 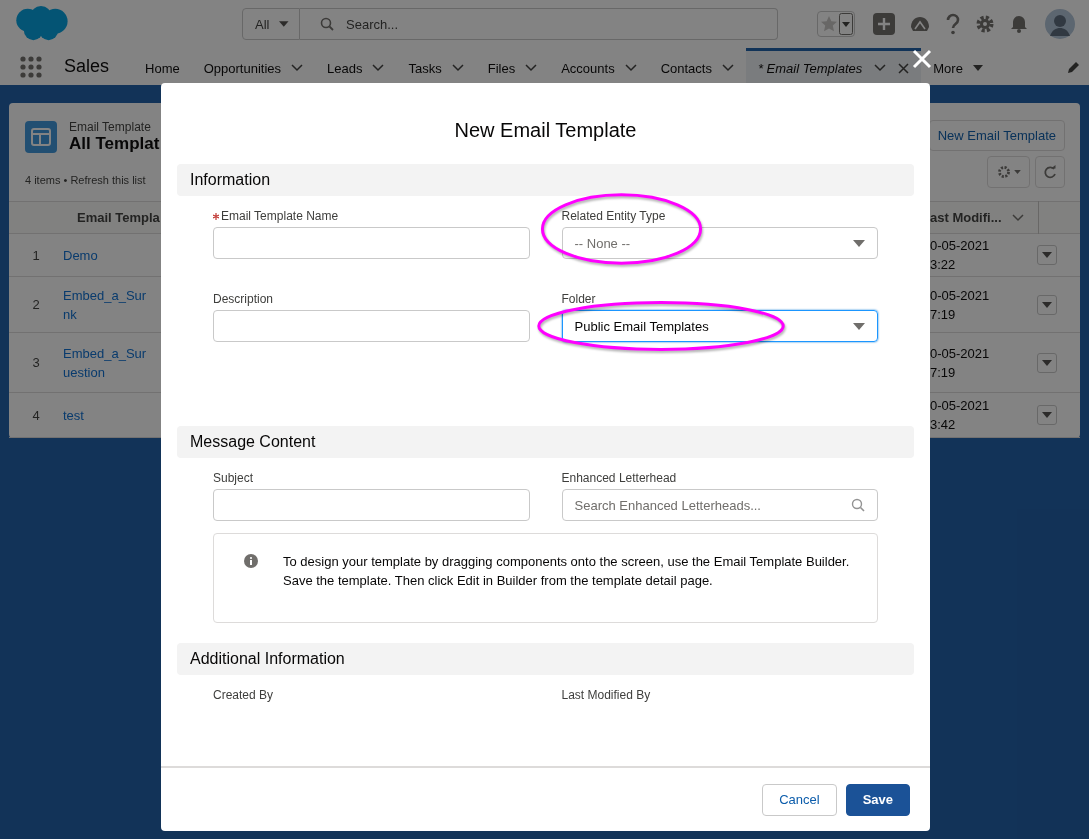 What do you see at coordinates (253, 442) in the screenshot?
I see `section-title: Message Content` at bounding box center [253, 442].